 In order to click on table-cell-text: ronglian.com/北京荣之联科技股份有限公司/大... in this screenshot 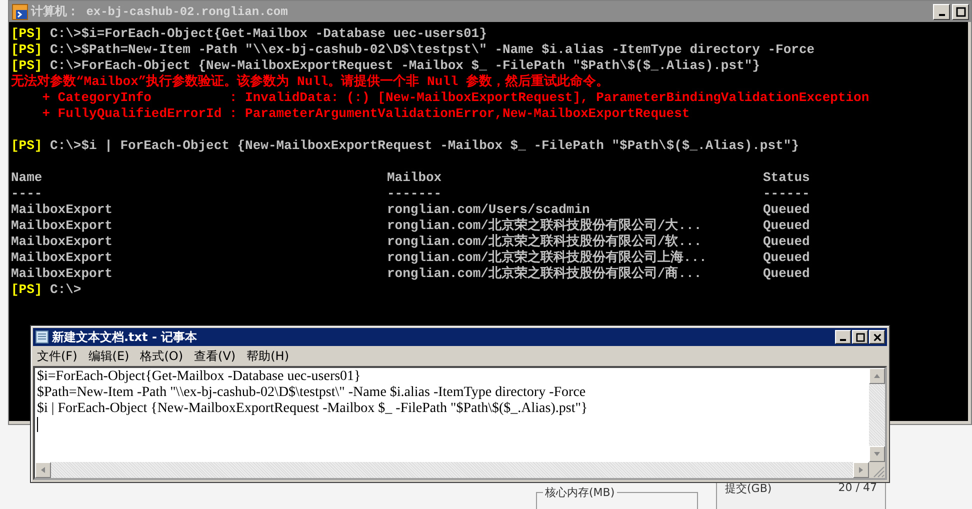, I will do `click(544, 226)`.